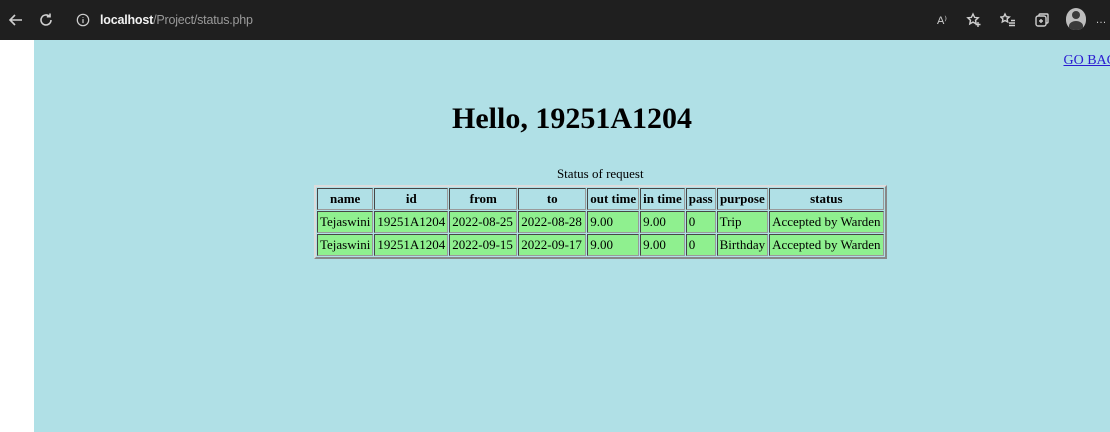 This screenshot has width=1110, height=432. I want to click on header-in-time: in time, so click(662, 199).